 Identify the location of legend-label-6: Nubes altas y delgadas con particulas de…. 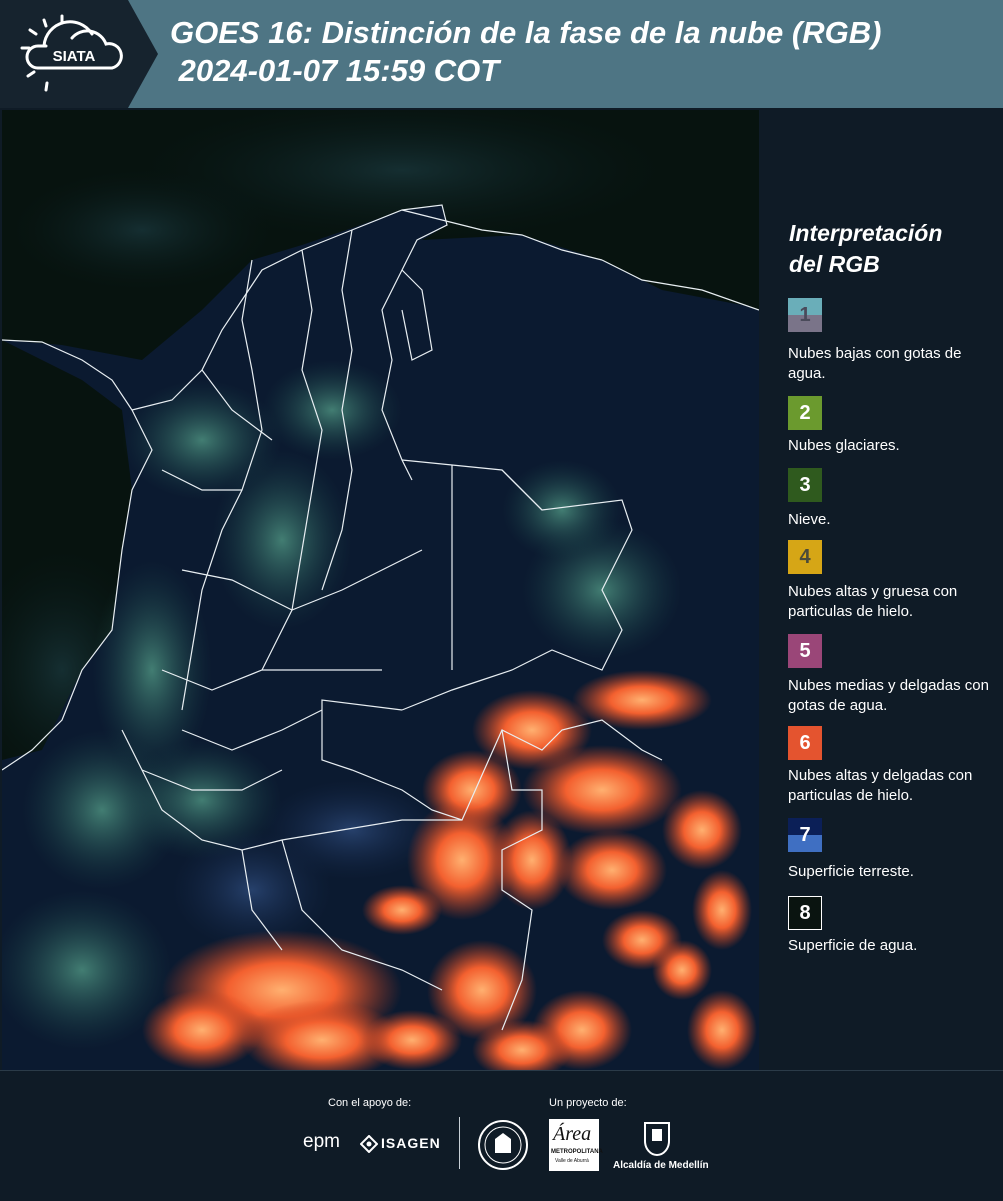
(880, 785).